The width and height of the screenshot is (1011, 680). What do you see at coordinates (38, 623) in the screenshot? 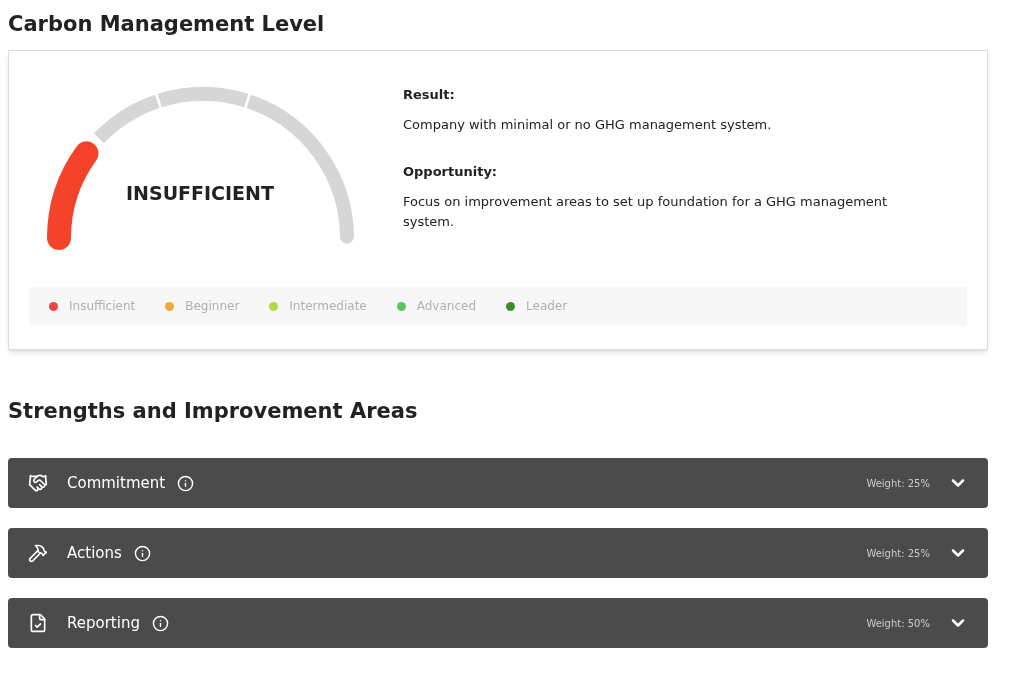
I see `file-check-icon` at bounding box center [38, 623].